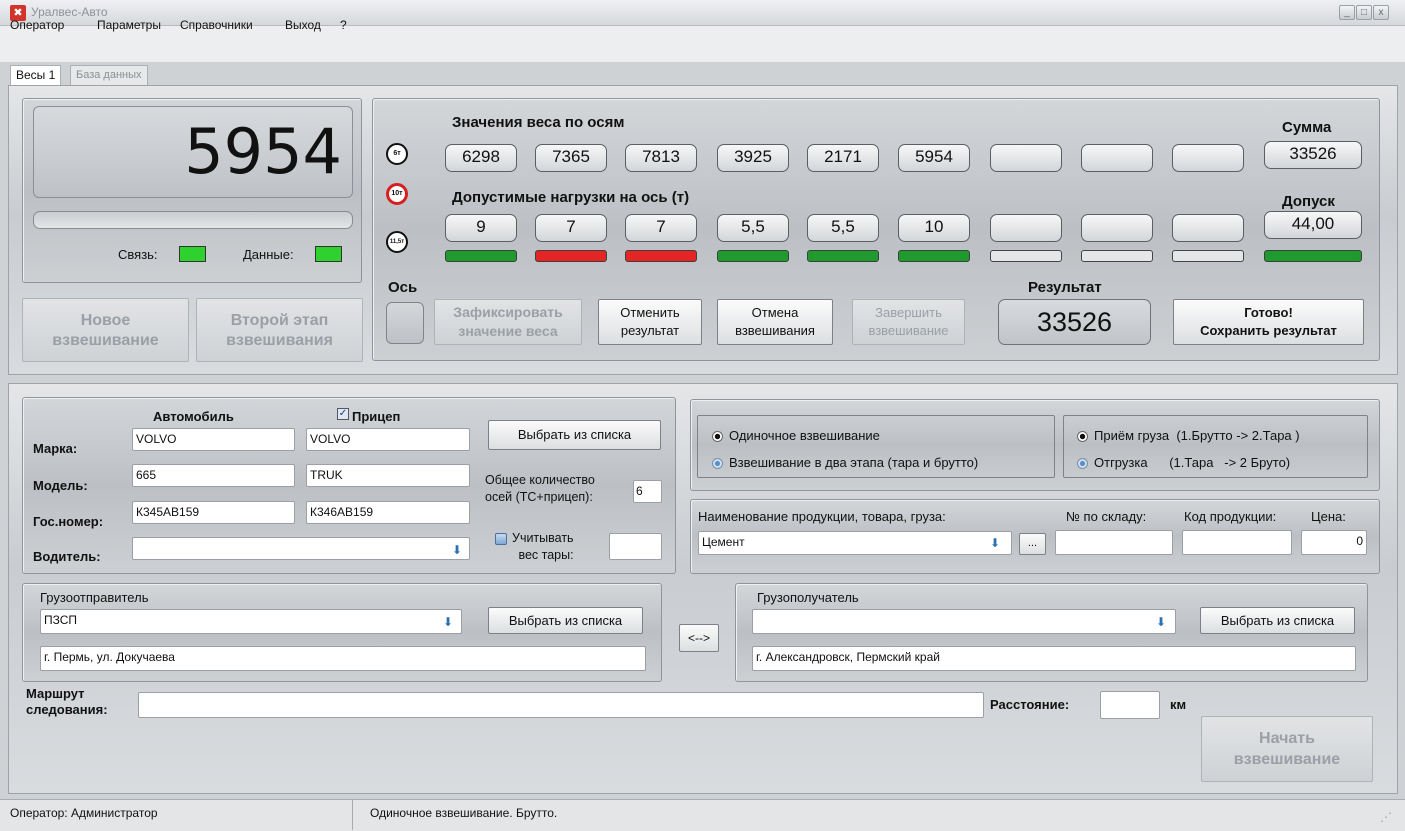 The width and height of the screenshot is (1405, 831). I want to click on axis-indicator, so click(405, 323).